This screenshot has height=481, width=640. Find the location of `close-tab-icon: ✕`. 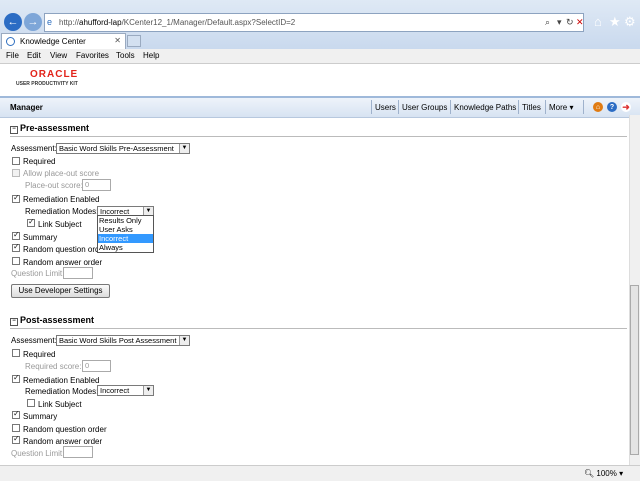

close-tab-icon: ✕ is located at coordinates (117, 40).